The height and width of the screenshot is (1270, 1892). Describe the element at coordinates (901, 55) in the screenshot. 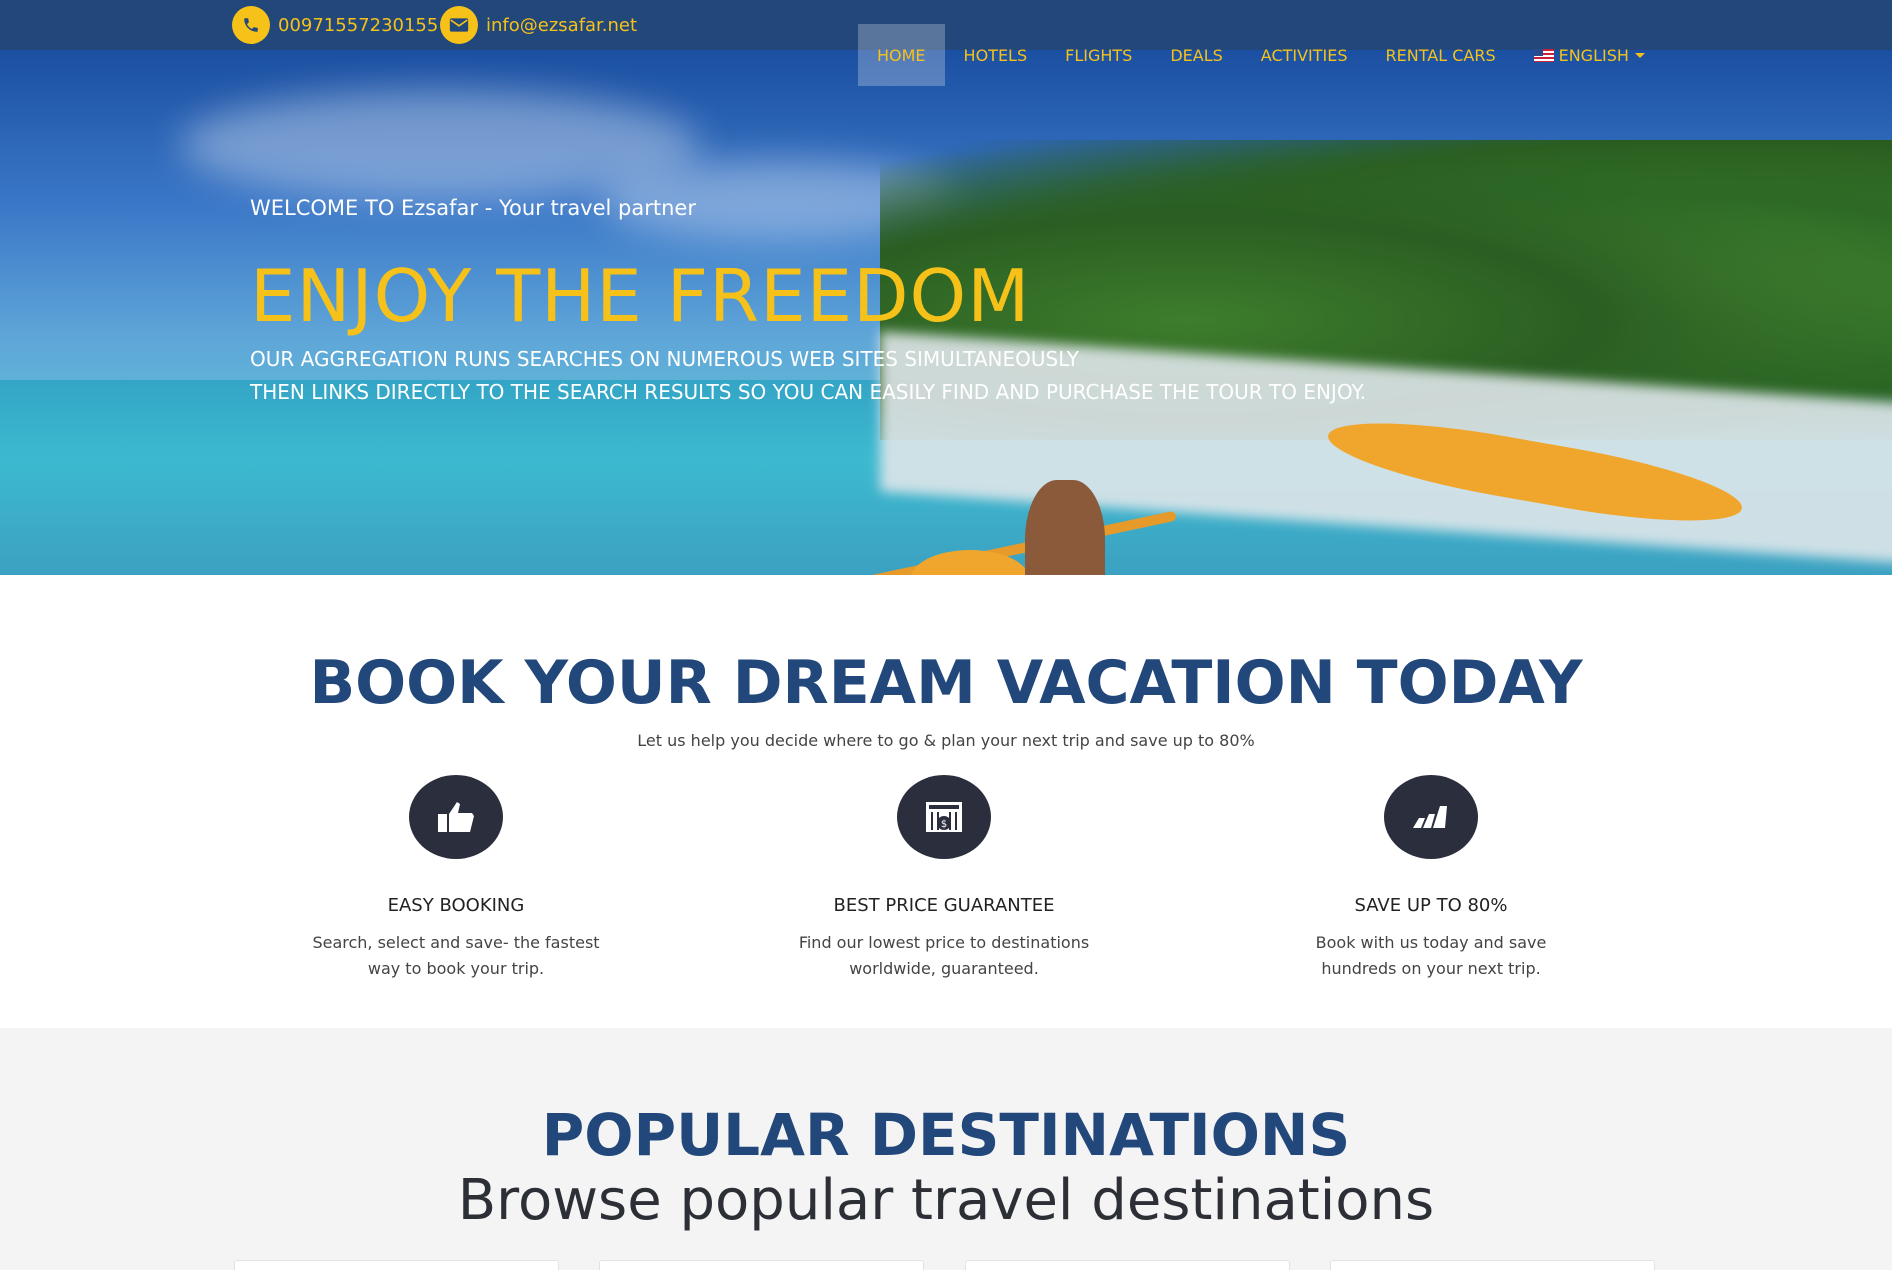

I see `nav-home: HOME` at that location.